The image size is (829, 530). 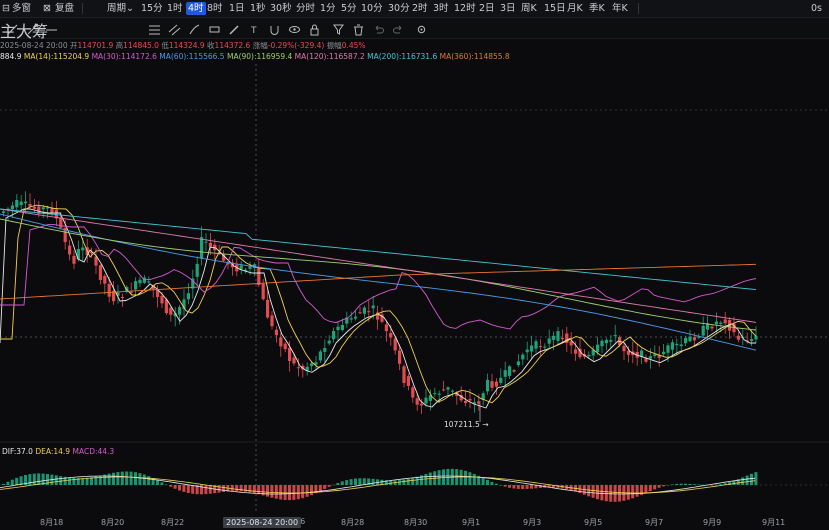 I want to click on interval-tab-2: 4时, so click(x=196, y=8).